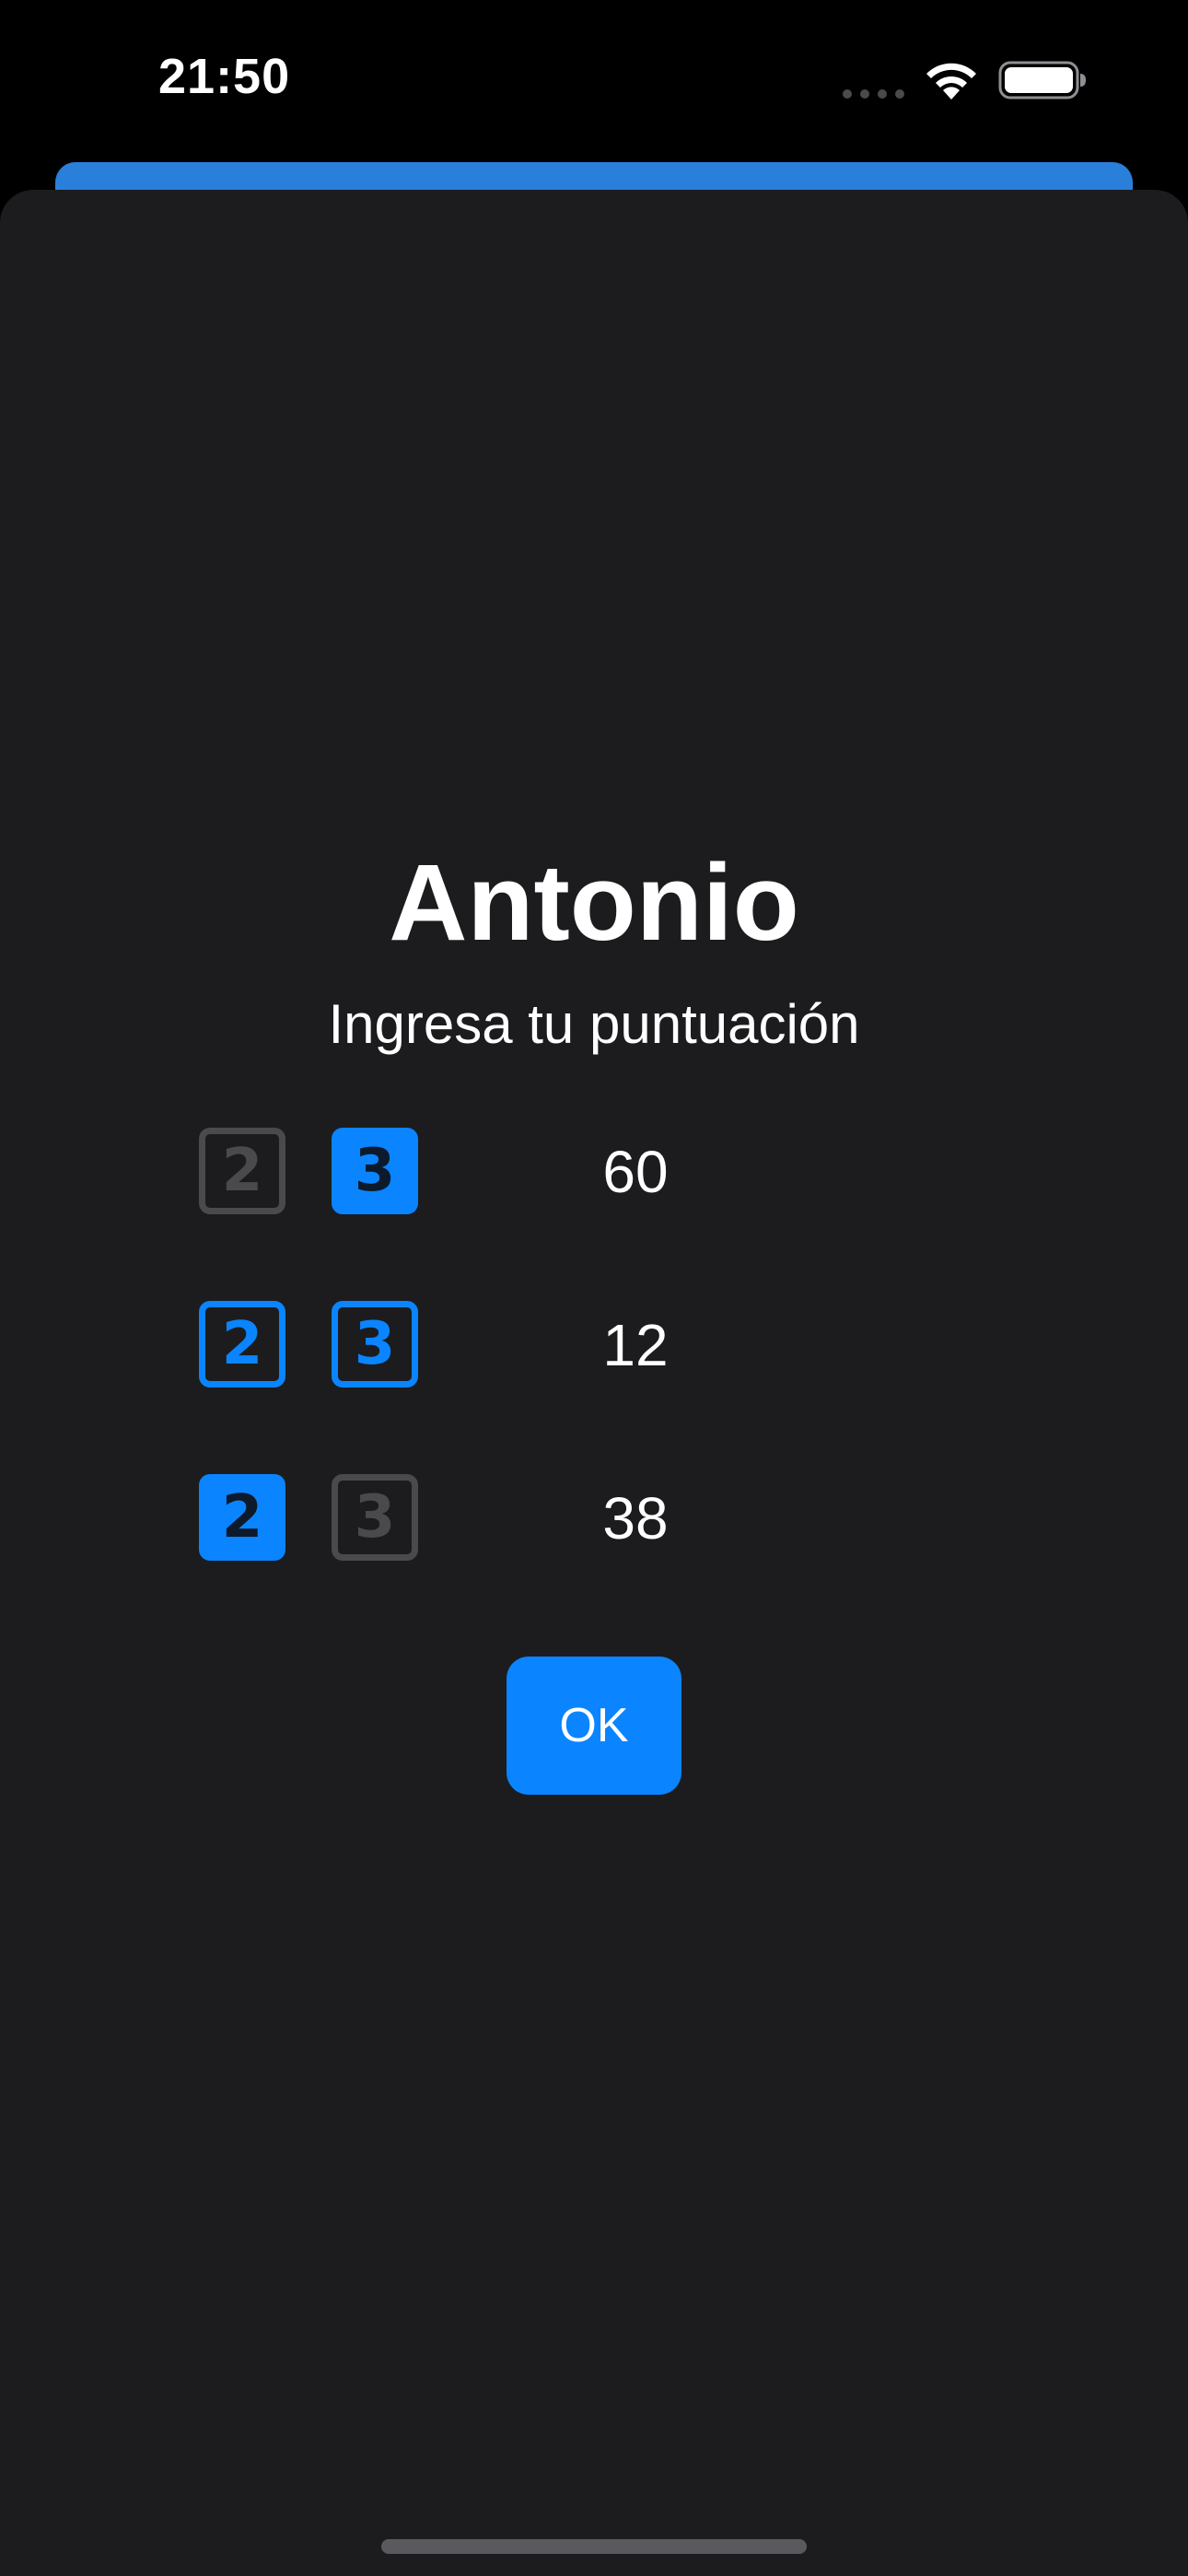 This screenshot has height=2576, width=1188. I want to click on score-row: 2 3 12, so click(594, 1345).